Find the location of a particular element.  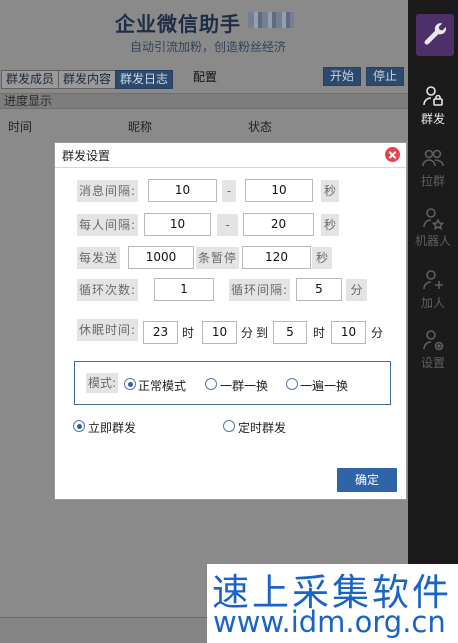

send-scheduled-label: 定时群发 is located at coordinates (262, 427).